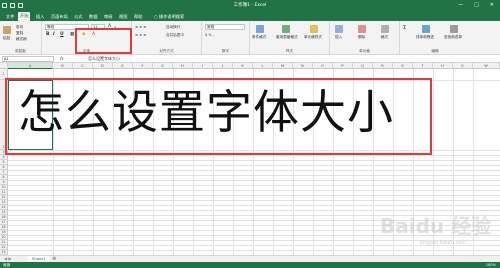 The height and width of the screenshot is (268, 500). I want to click on wrap-text-button: 自动换行, so click(173, 27).